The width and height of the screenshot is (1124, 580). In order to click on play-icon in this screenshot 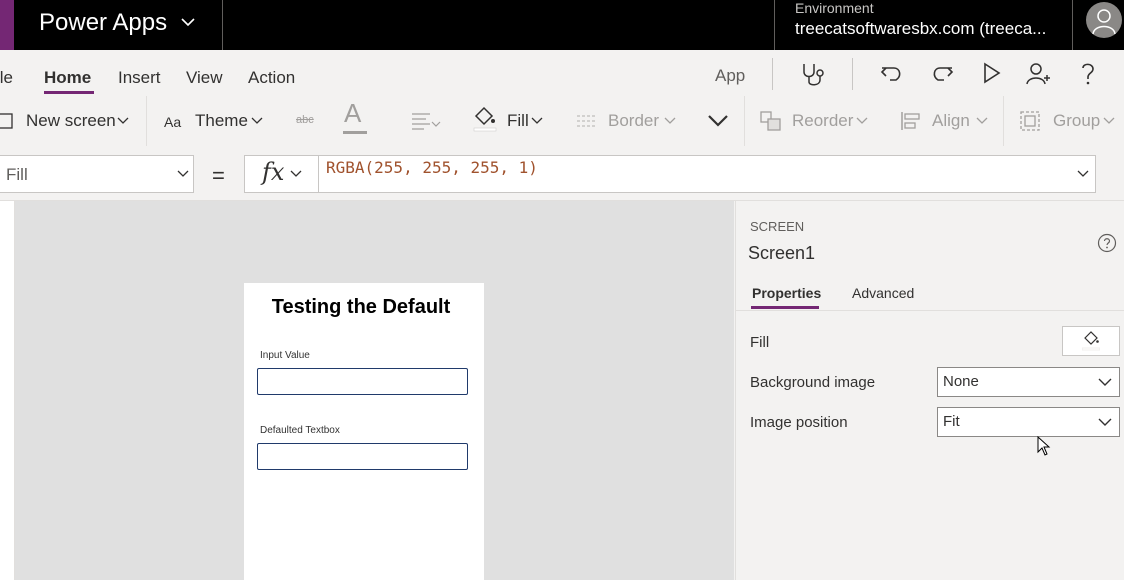, I will do `click(992, 74)`.